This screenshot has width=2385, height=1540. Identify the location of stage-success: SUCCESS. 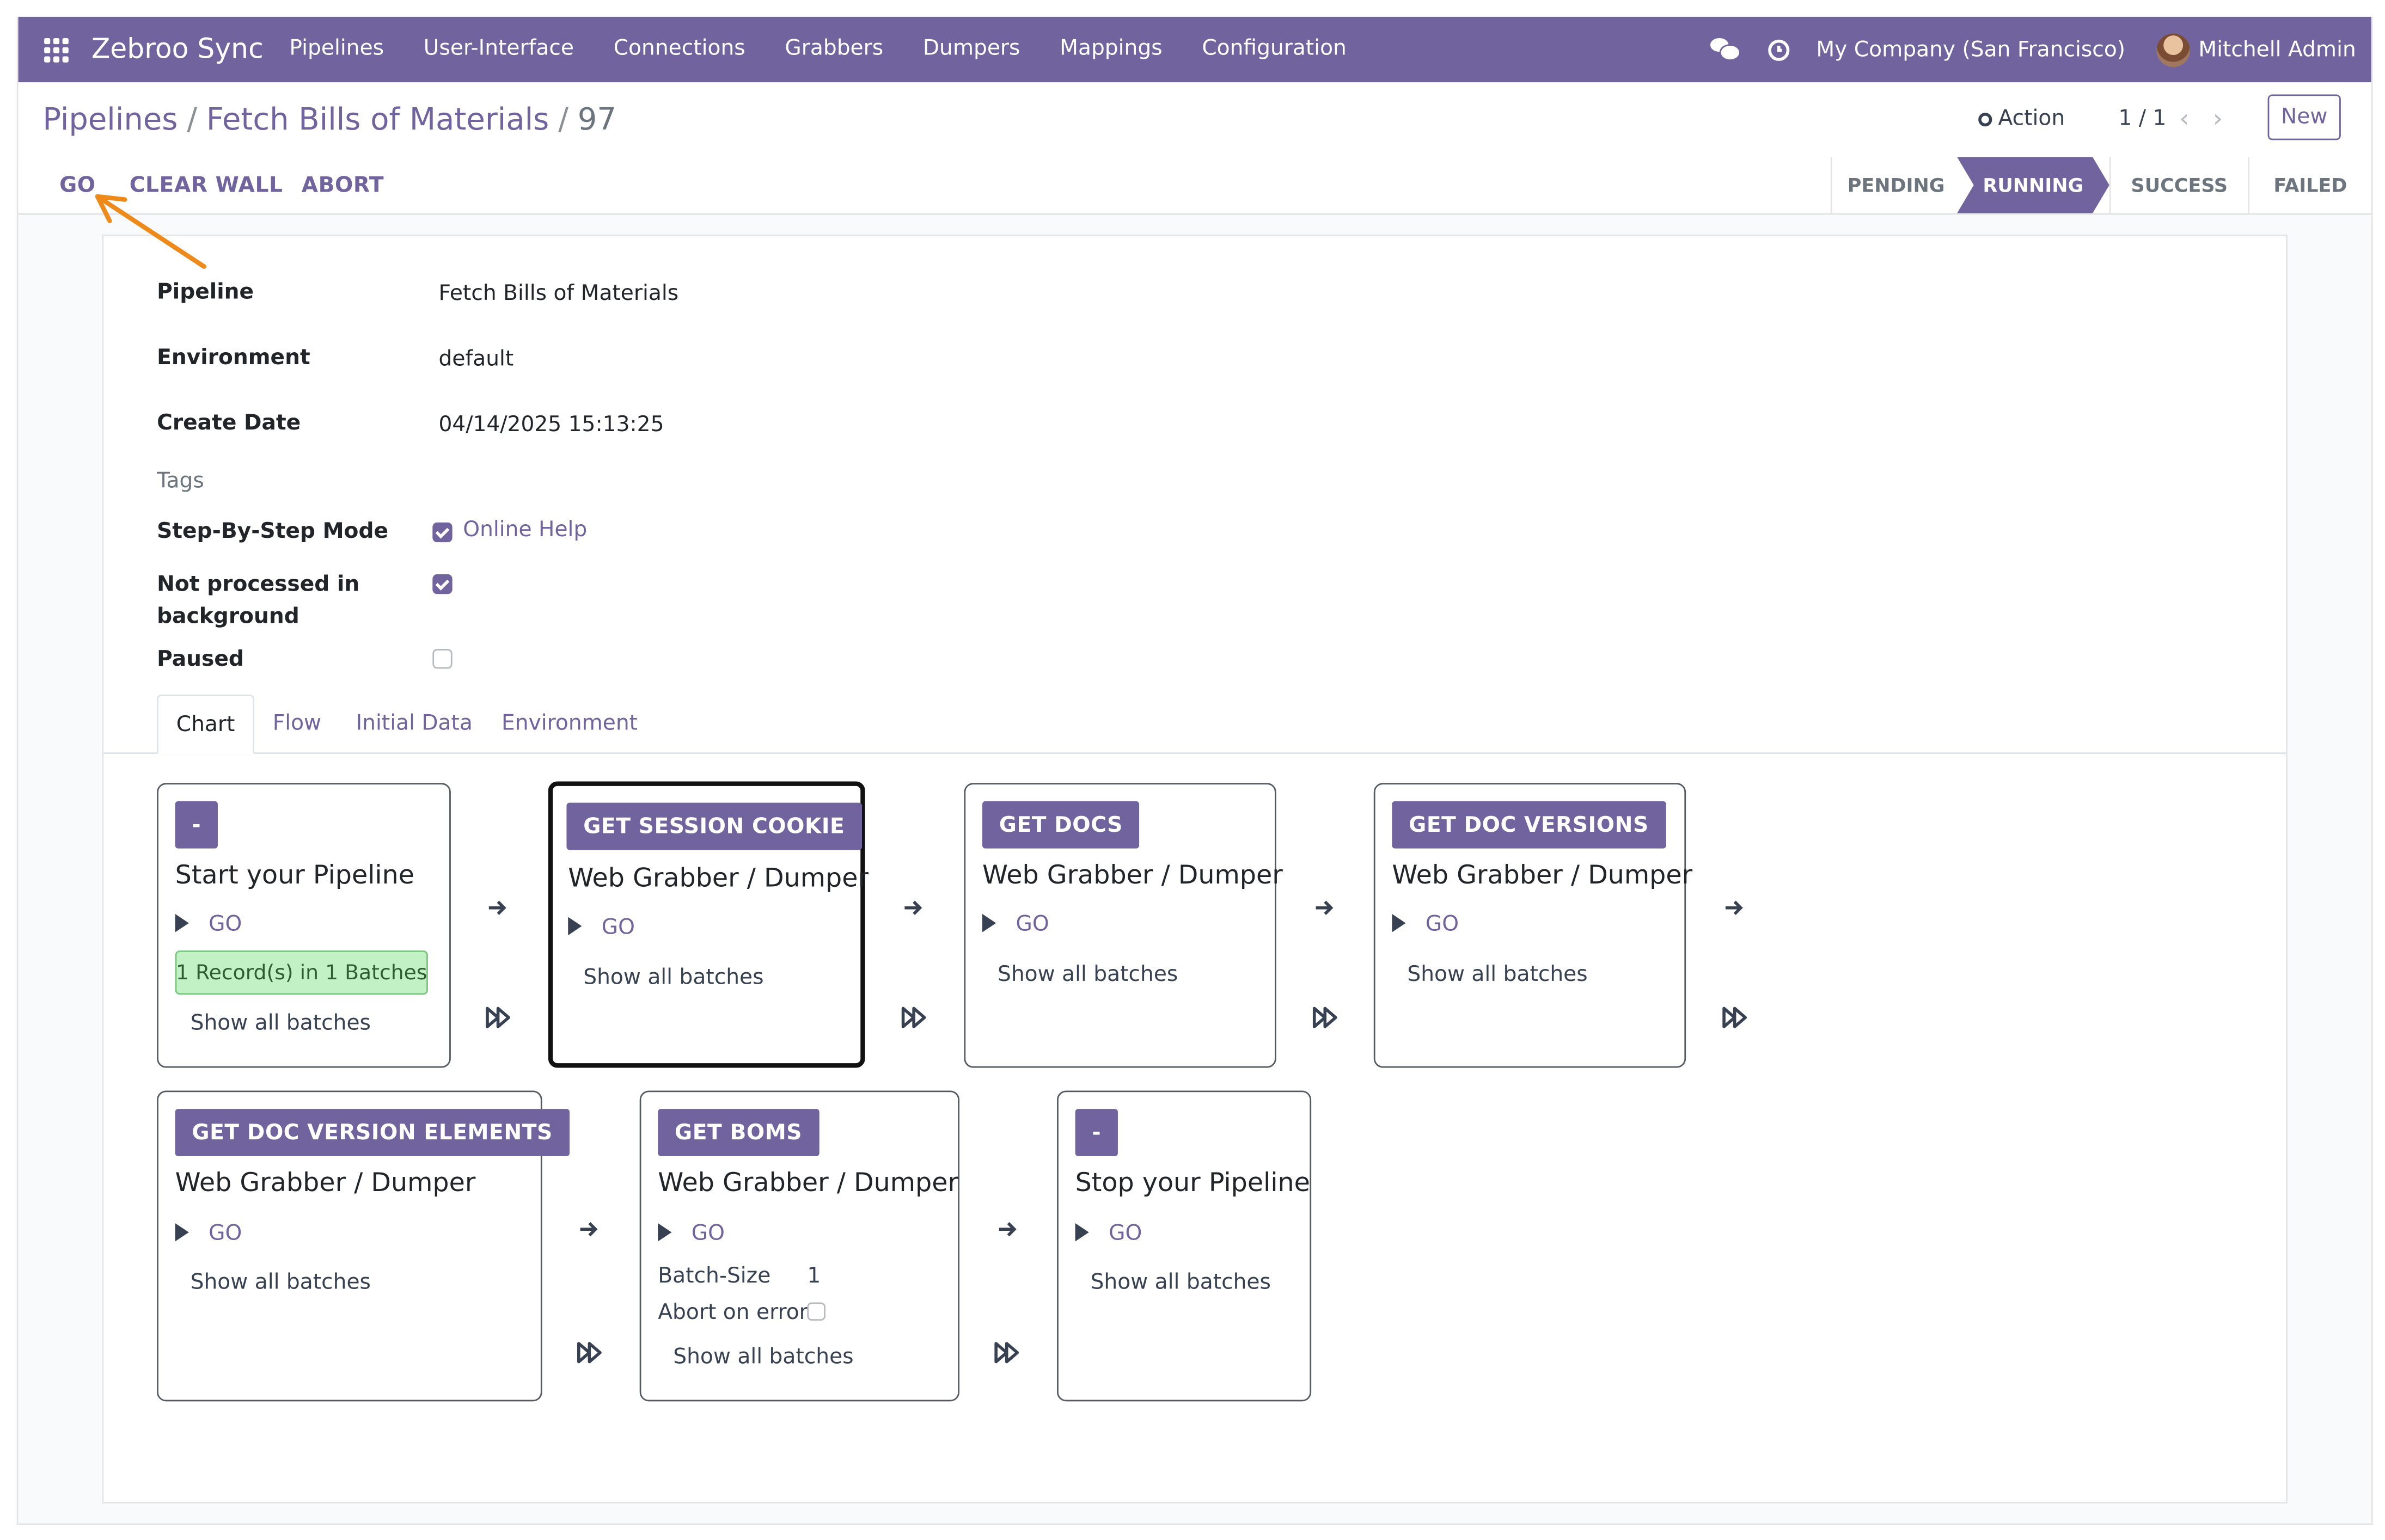
(2178, 185).